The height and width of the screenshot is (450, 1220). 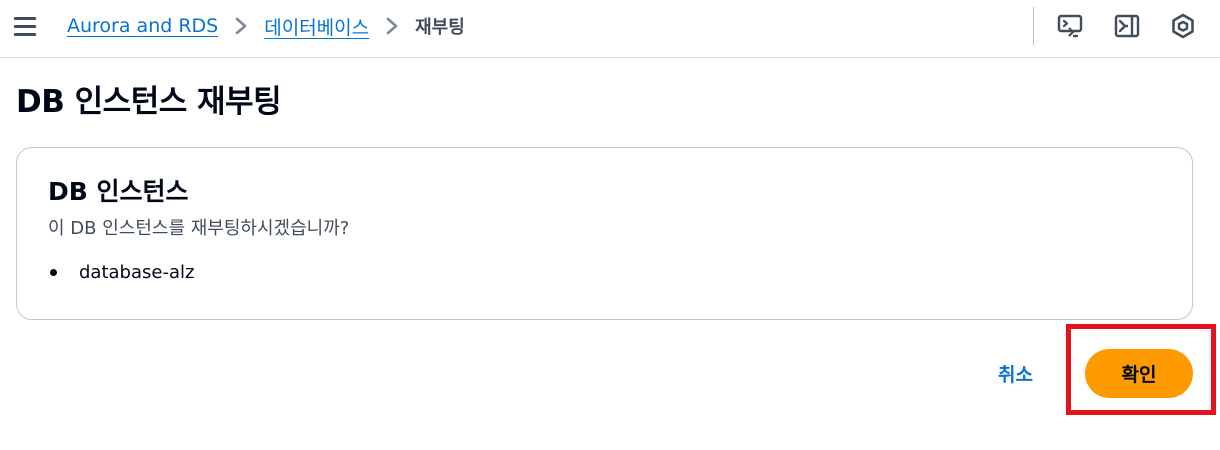 I want to click on card-title: DB 인스턴스, so click(x=118, y=191).